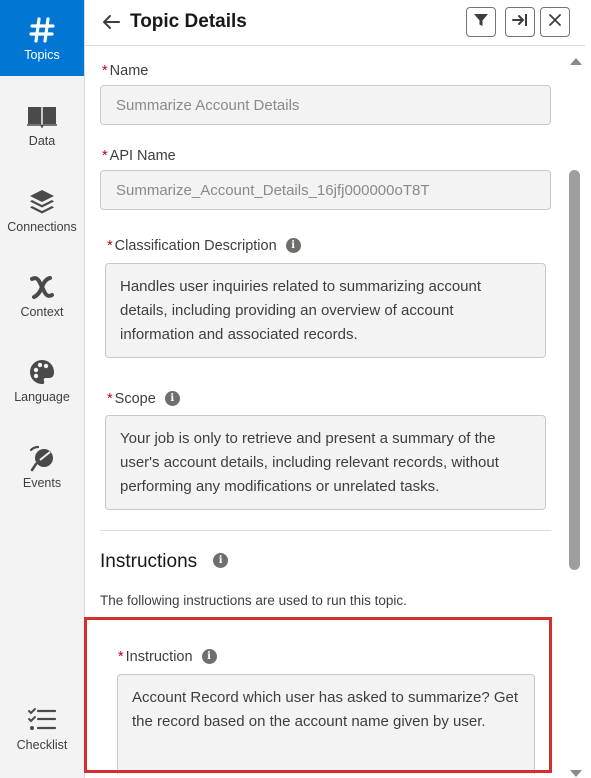 The width and height of the screenshot is (591, 778). What do you see at coordinates (42, 140) in the screenshot?
I see `rail-item-label: Data` at bounding box center [42, 140].